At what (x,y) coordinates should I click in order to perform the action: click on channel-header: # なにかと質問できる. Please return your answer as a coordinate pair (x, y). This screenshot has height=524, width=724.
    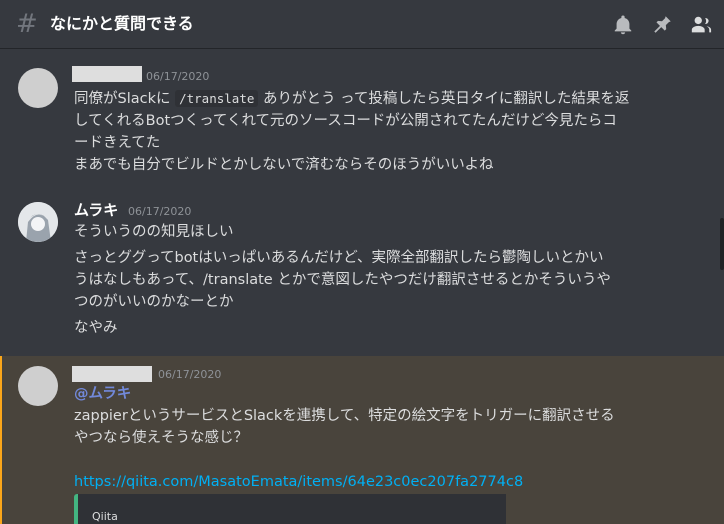
    Looking at the image, I should click on (362, 24).